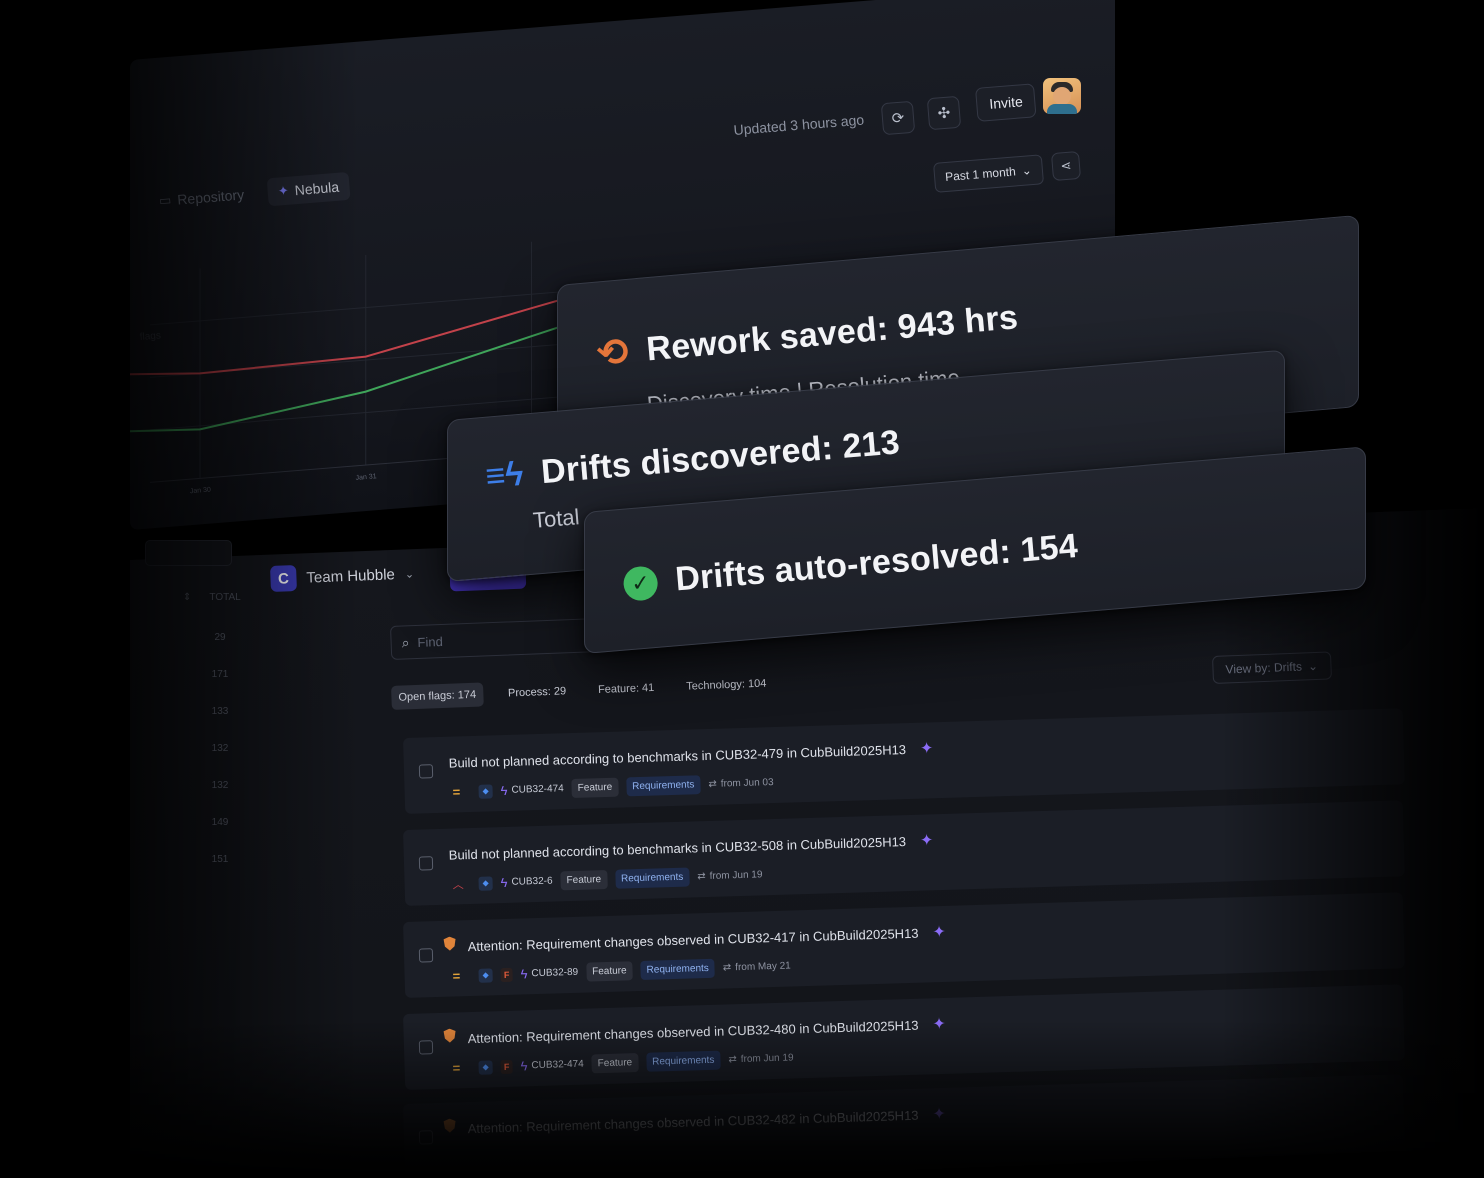  Describe the element at coordinates (640, 583) in the screenshot. I see `check-circle-icon: ✓` at that location.